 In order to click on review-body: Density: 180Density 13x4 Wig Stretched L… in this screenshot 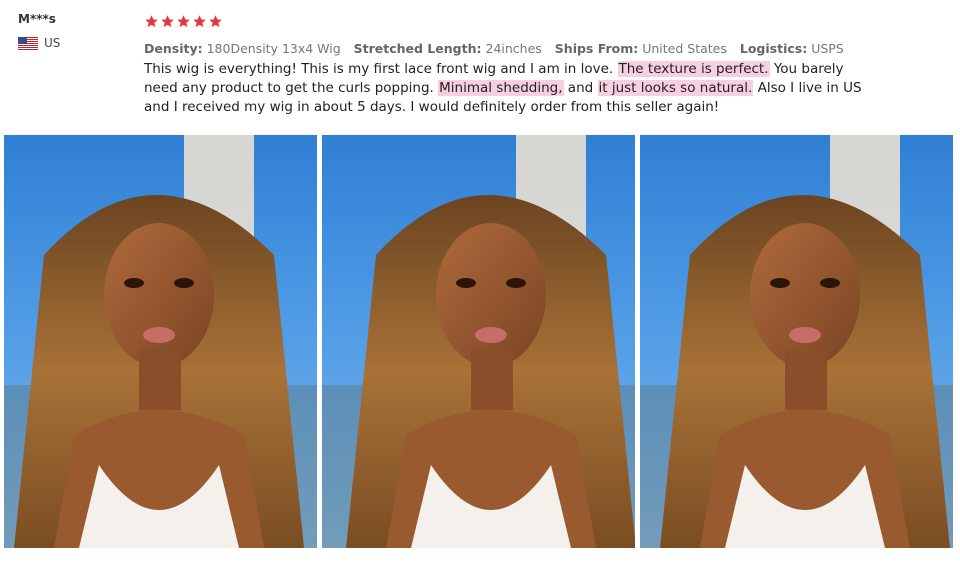, I will do `click(514, 64)`.